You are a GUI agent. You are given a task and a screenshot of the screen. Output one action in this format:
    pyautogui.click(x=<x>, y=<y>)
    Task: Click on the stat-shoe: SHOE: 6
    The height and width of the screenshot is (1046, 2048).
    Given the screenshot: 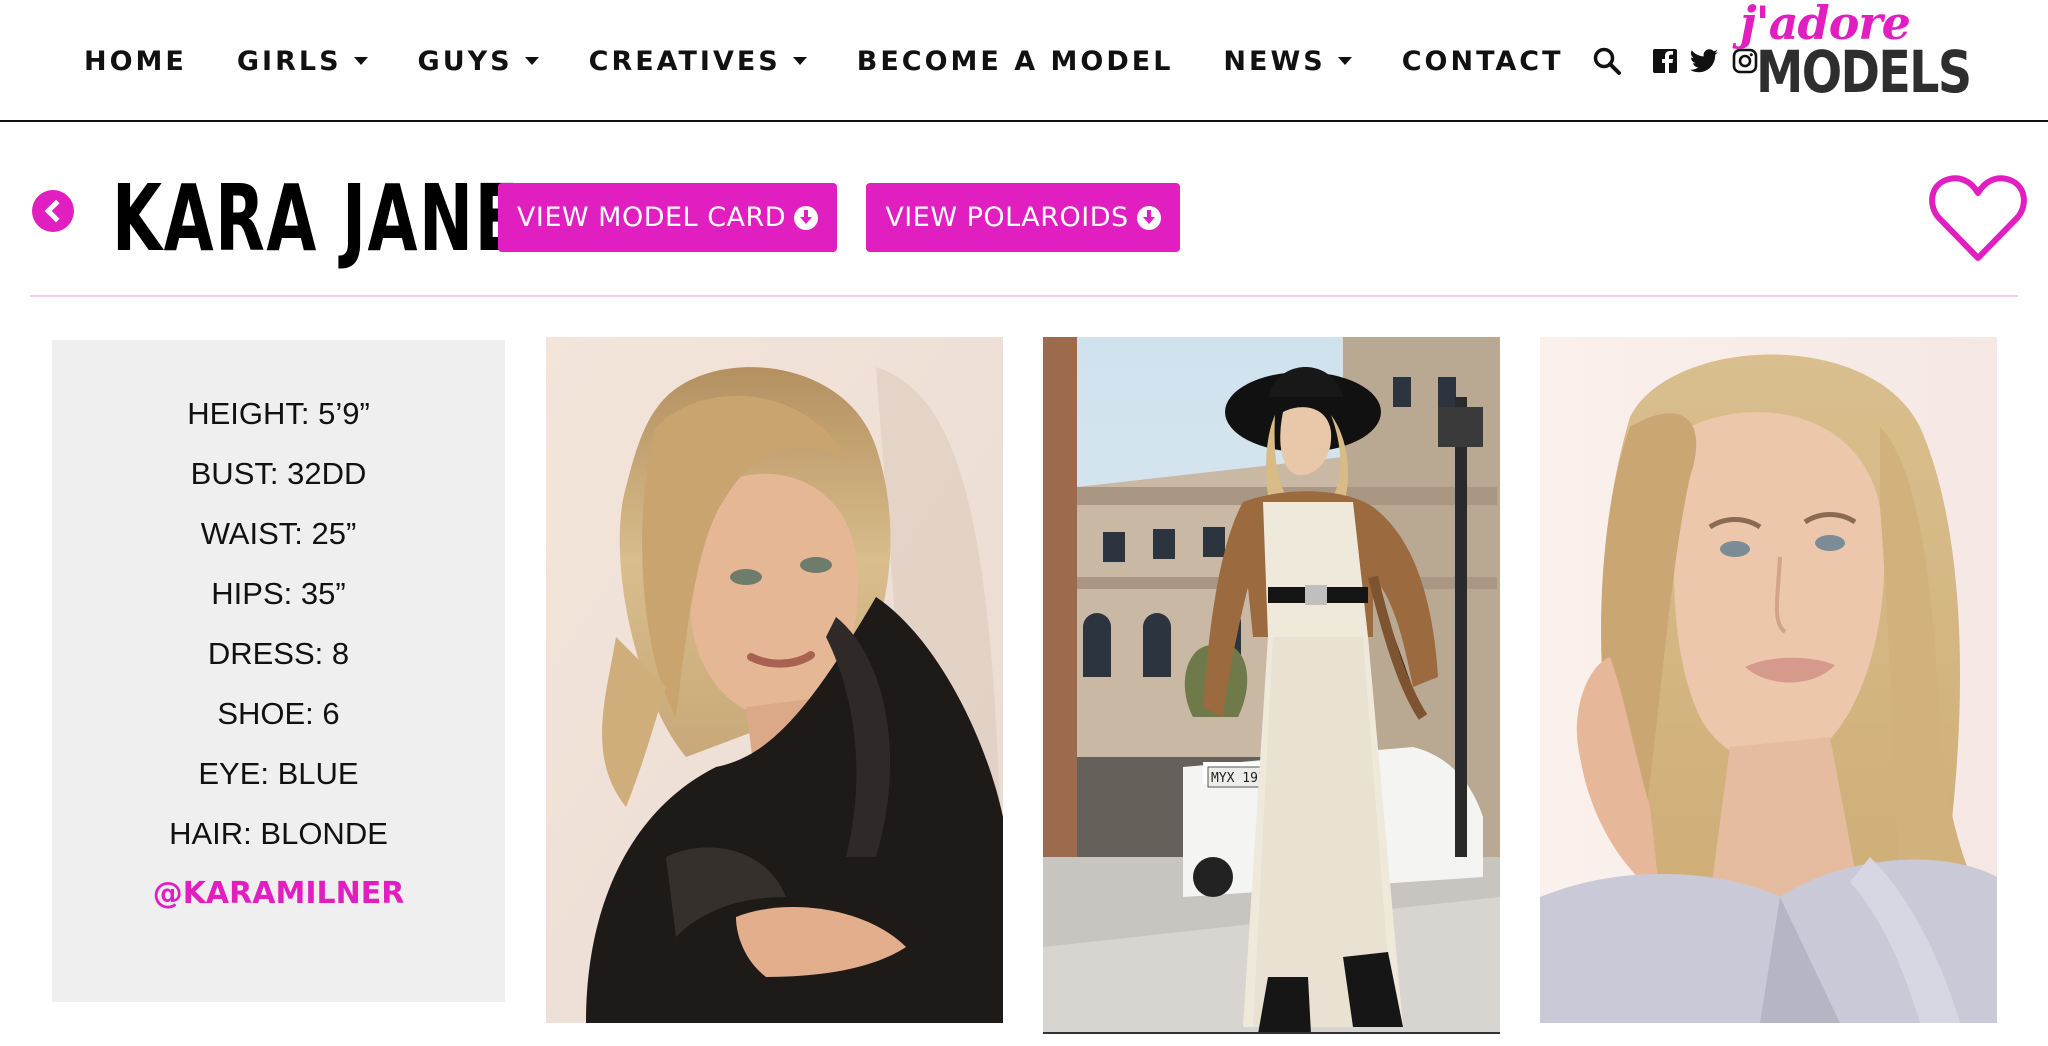 What is the action you would take?
    pyautogui.click(x=278, y=713)
    